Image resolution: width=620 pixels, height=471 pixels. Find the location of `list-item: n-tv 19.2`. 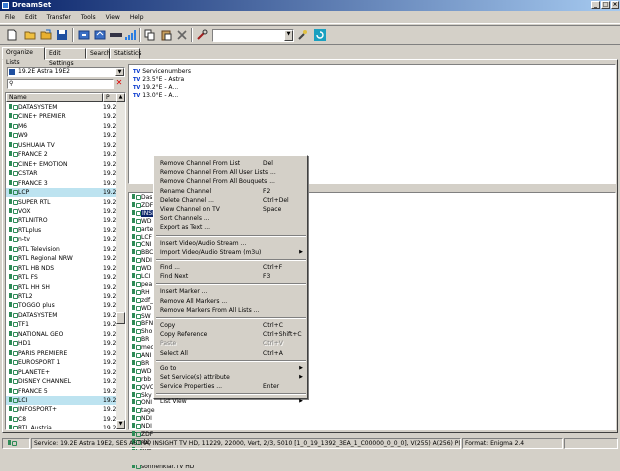

list-item: n-tv 19.2 is located at coordinates (61, 239).